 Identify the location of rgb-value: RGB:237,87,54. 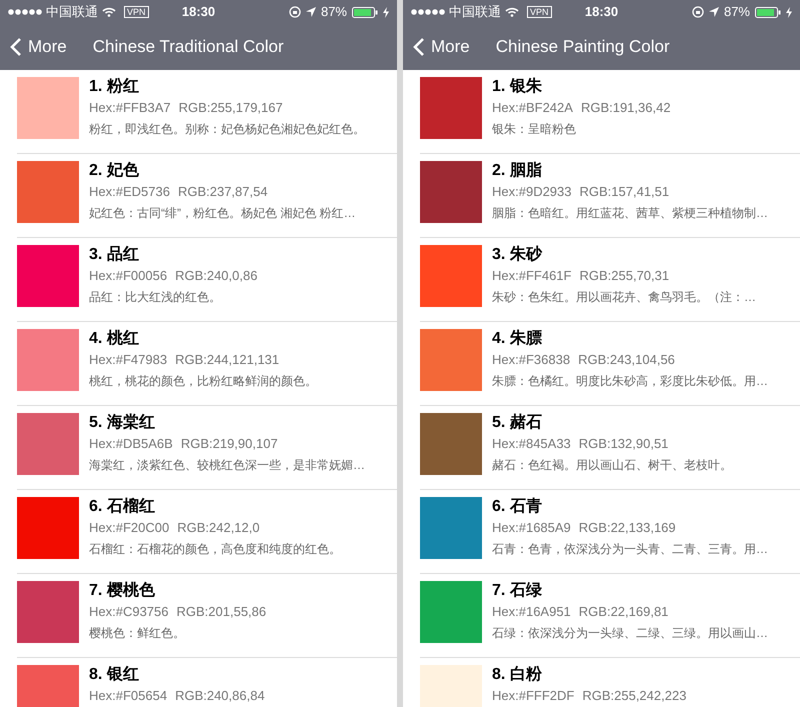
(223, 192).